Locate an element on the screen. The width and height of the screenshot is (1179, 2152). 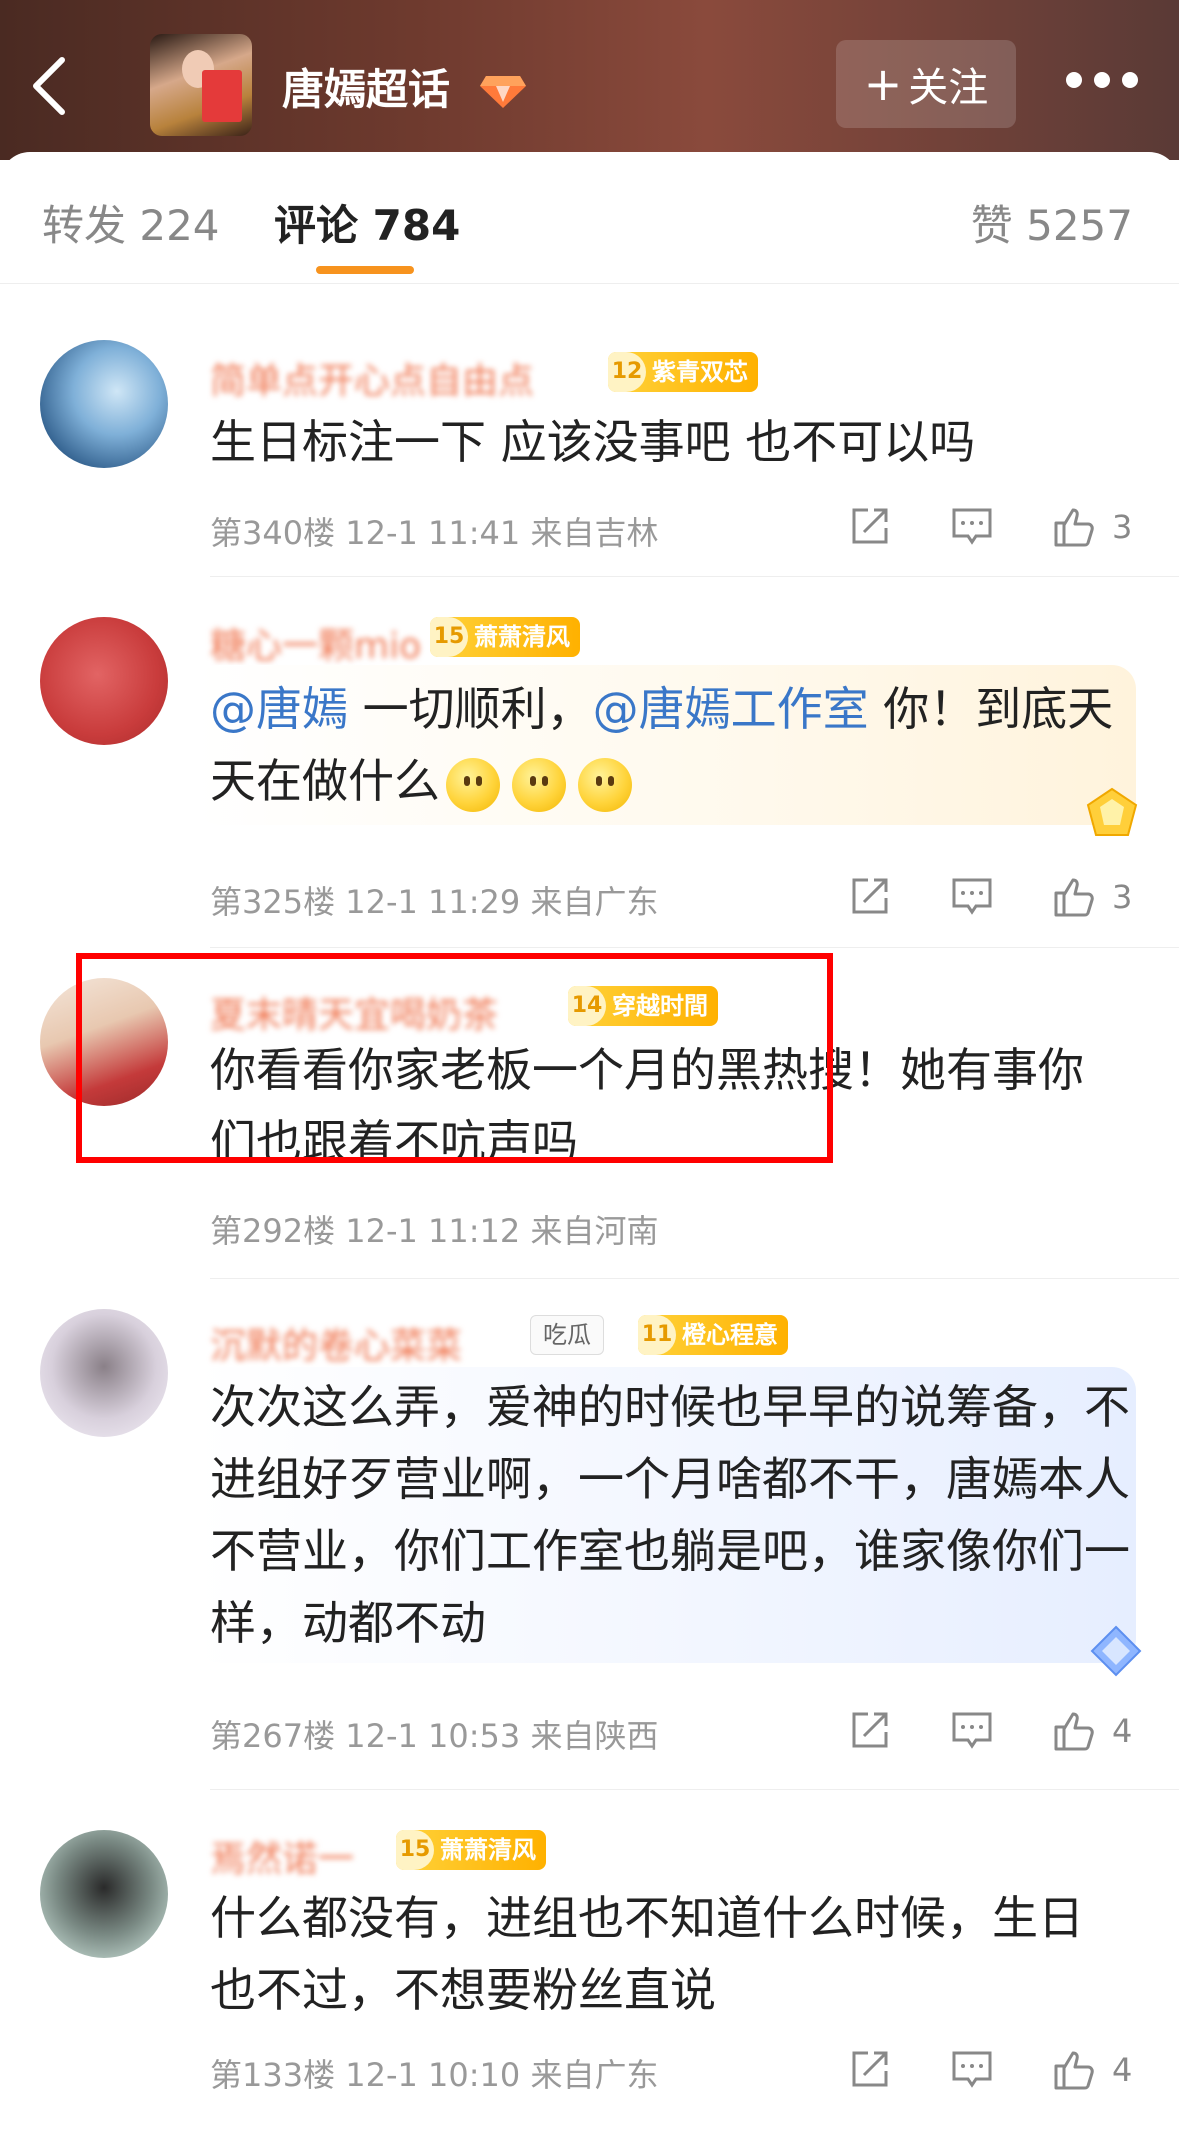
fan-badge: 12 紫青双芯 is located at coordinates (683, 372).